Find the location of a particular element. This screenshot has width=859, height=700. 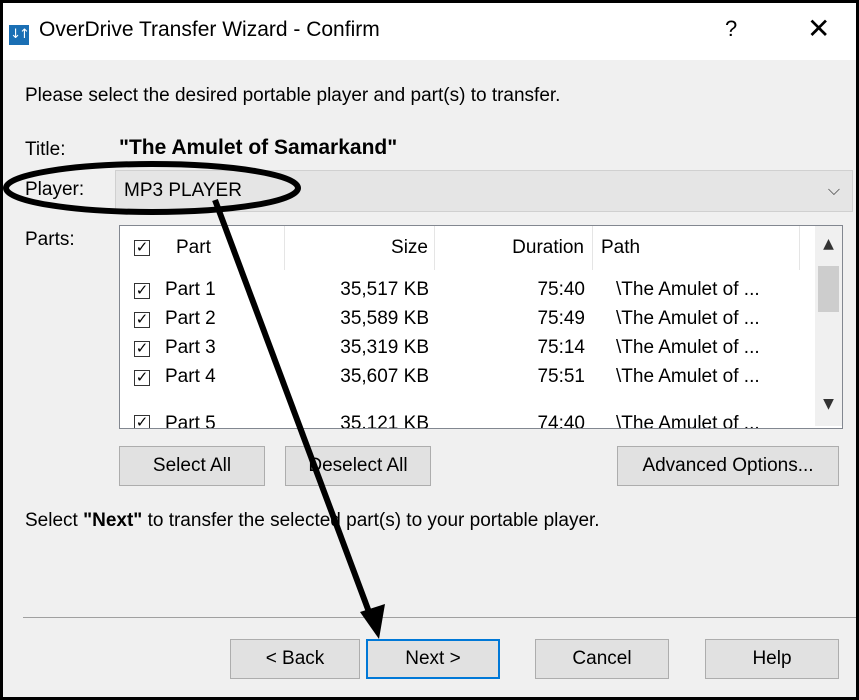

part-size: 35,121 KB is located at coordinates (384, 421).